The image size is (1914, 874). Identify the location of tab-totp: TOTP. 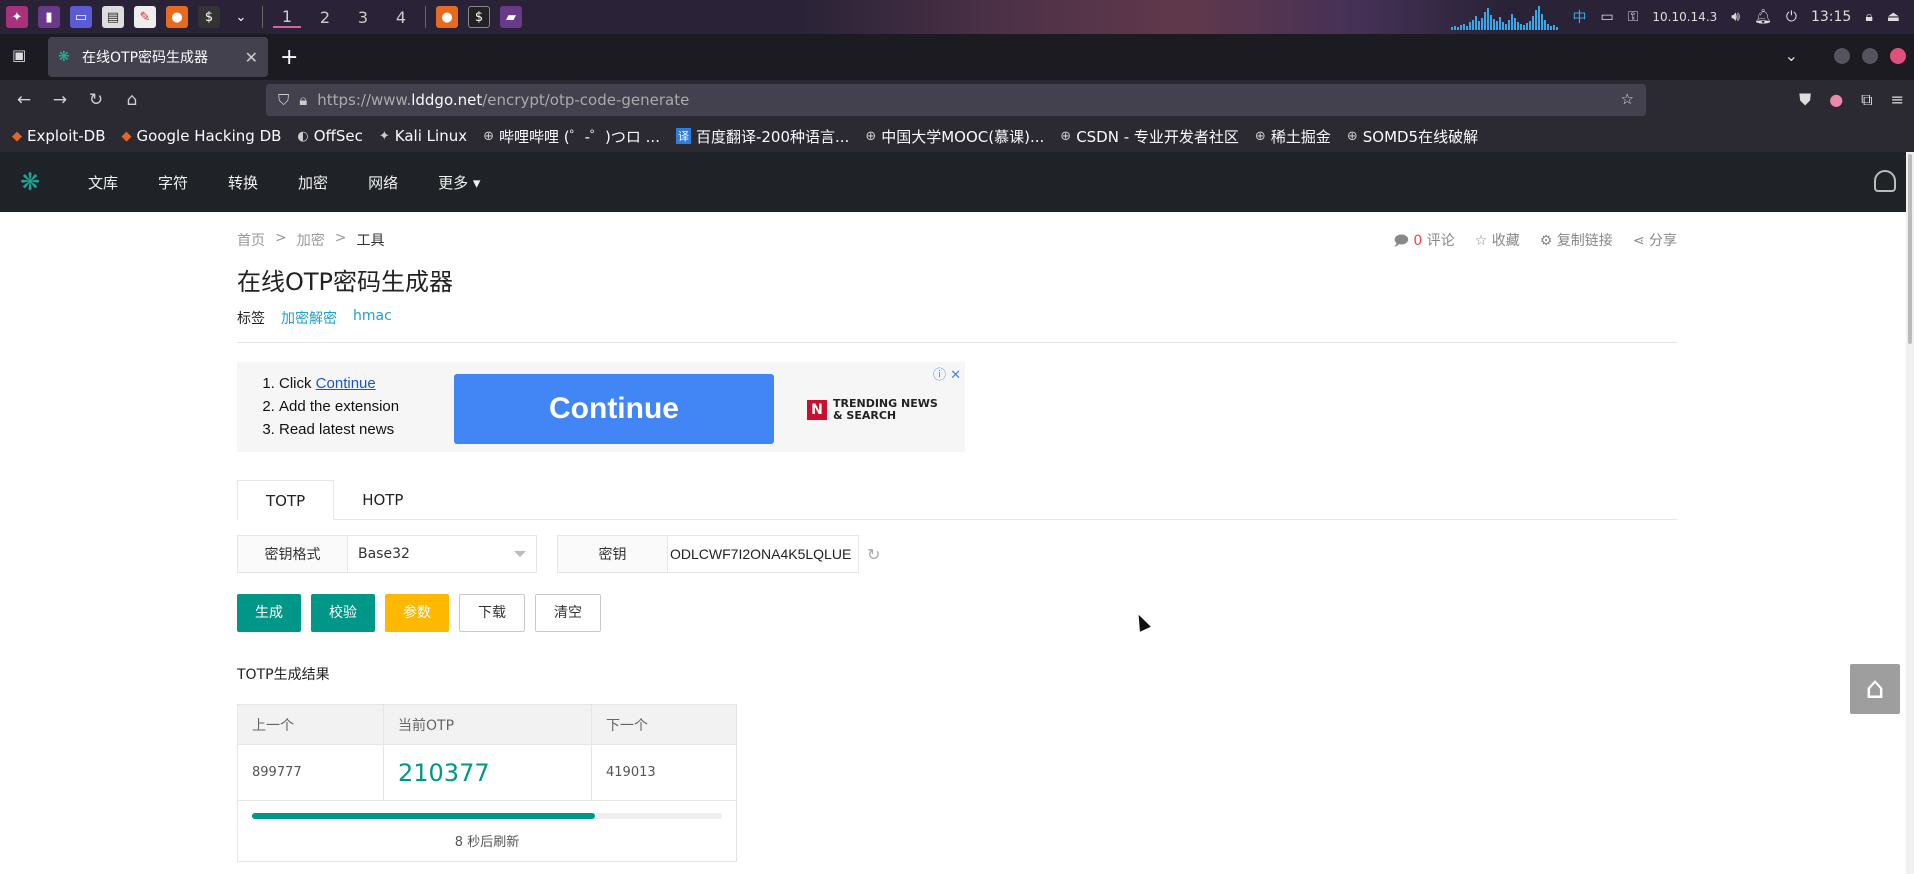
(286, 500).